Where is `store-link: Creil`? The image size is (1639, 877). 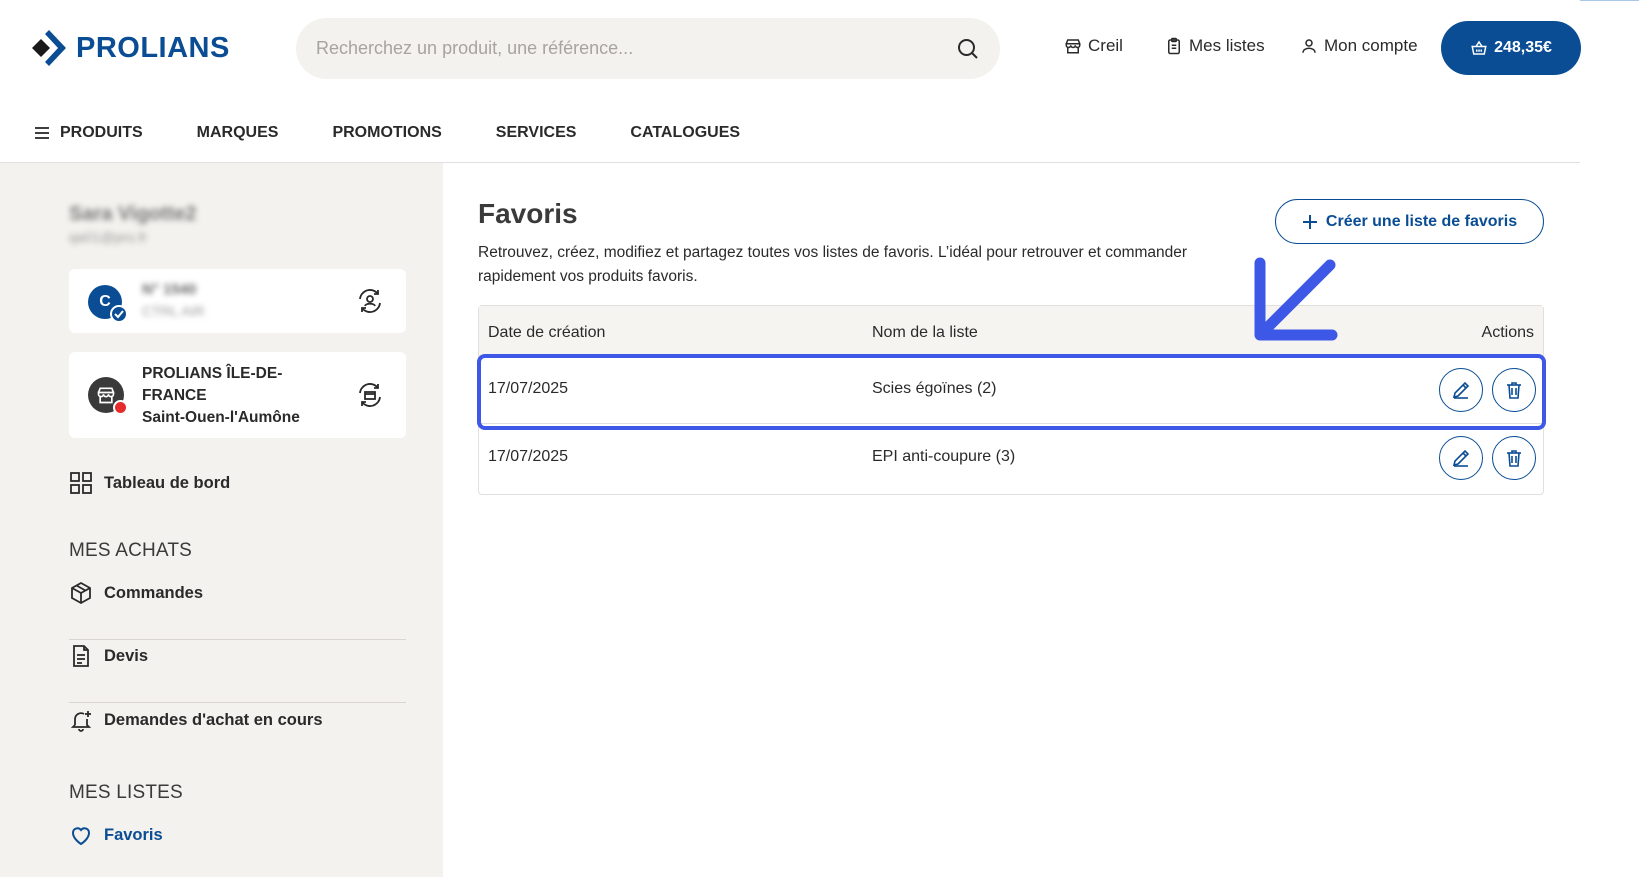 store-link: Creil is located at coordinates (1093, 46).